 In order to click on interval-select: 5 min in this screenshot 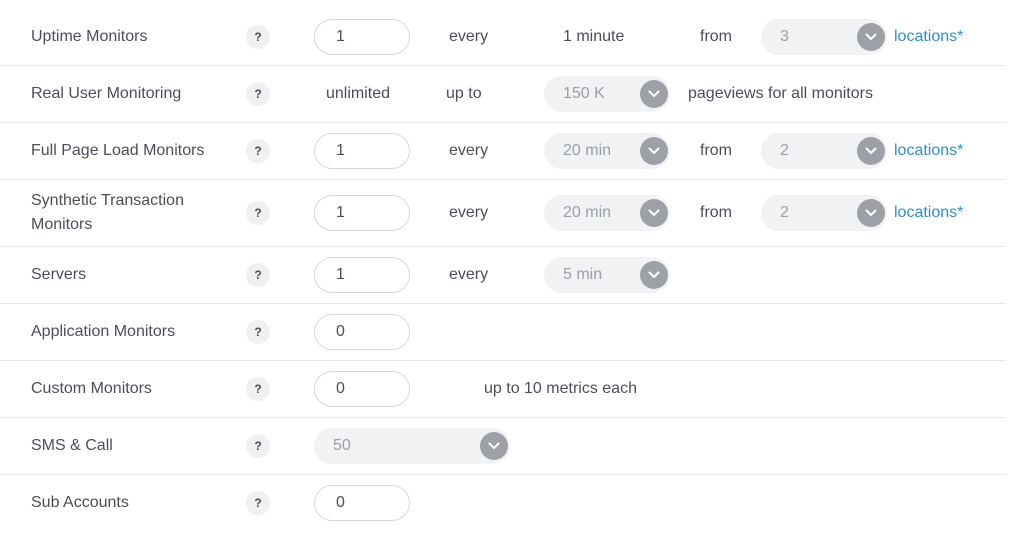, I will do `click(607, 274)`.